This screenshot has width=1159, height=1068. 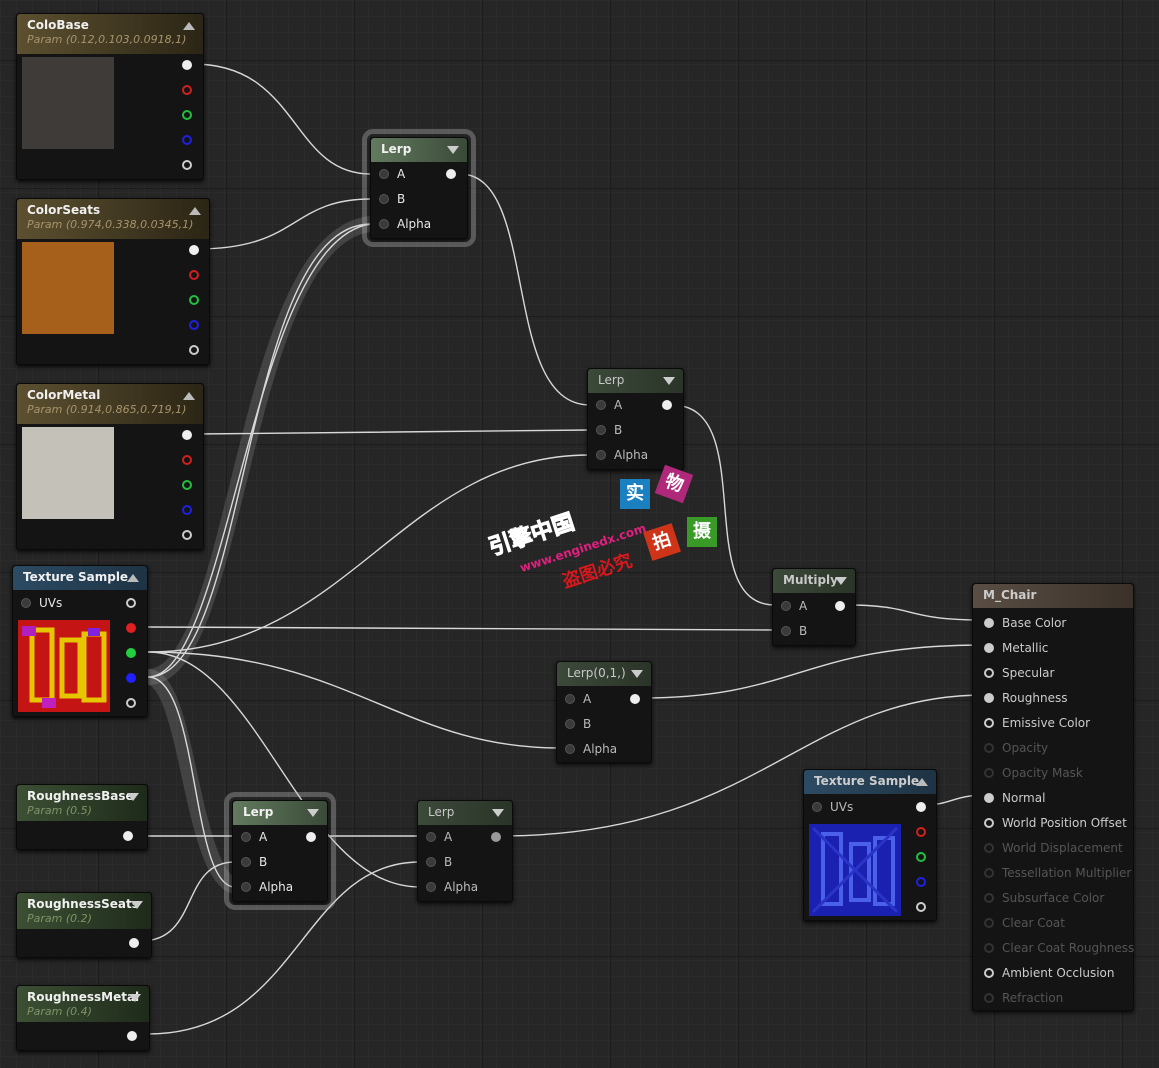 What do you see at coordinates (1053, 999) in the screenshot?
I see `input-row-refraction: Refraction` at bounding box center [1053, 999].